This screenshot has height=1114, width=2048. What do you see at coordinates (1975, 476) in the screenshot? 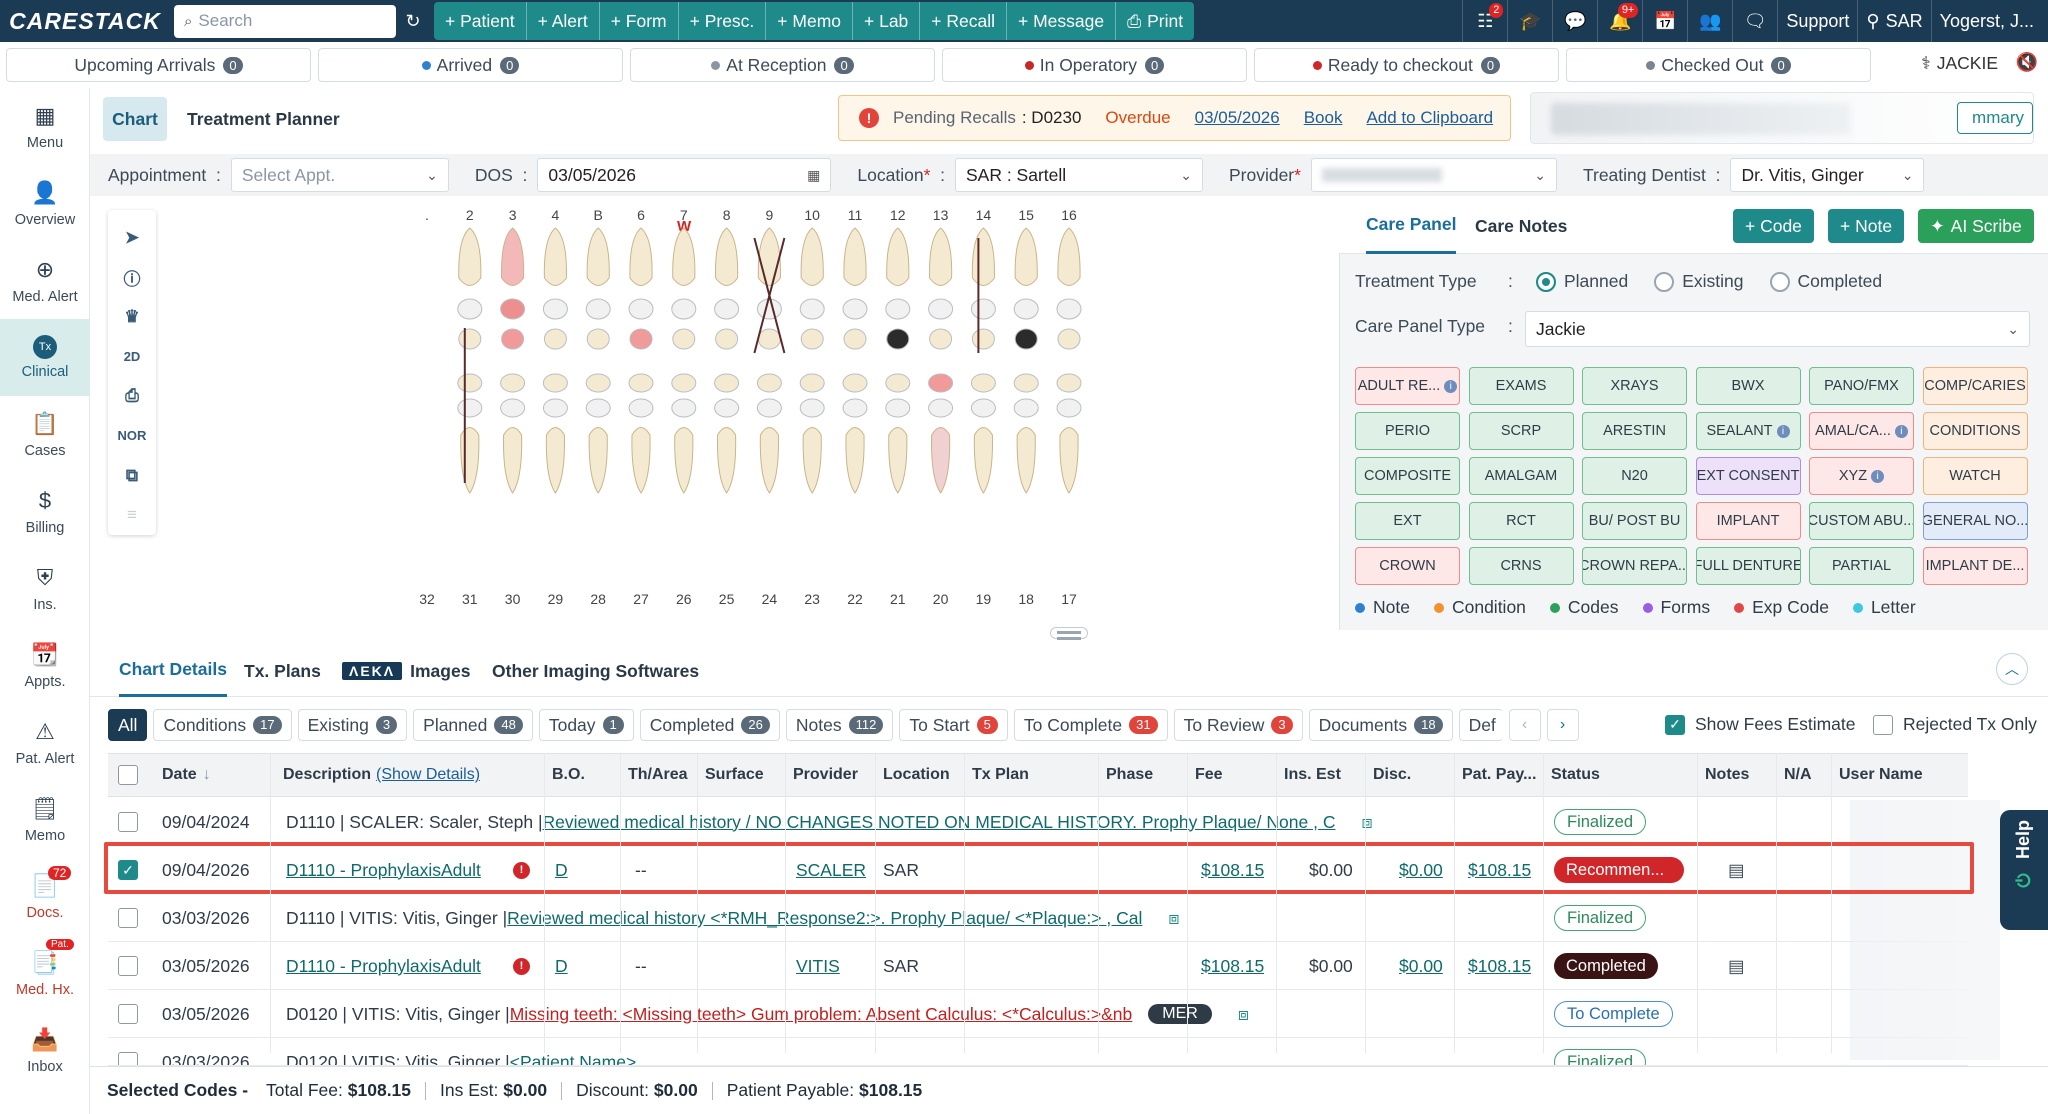
I see `care-code-button: WATCH` at bounding box center [1975, 476].